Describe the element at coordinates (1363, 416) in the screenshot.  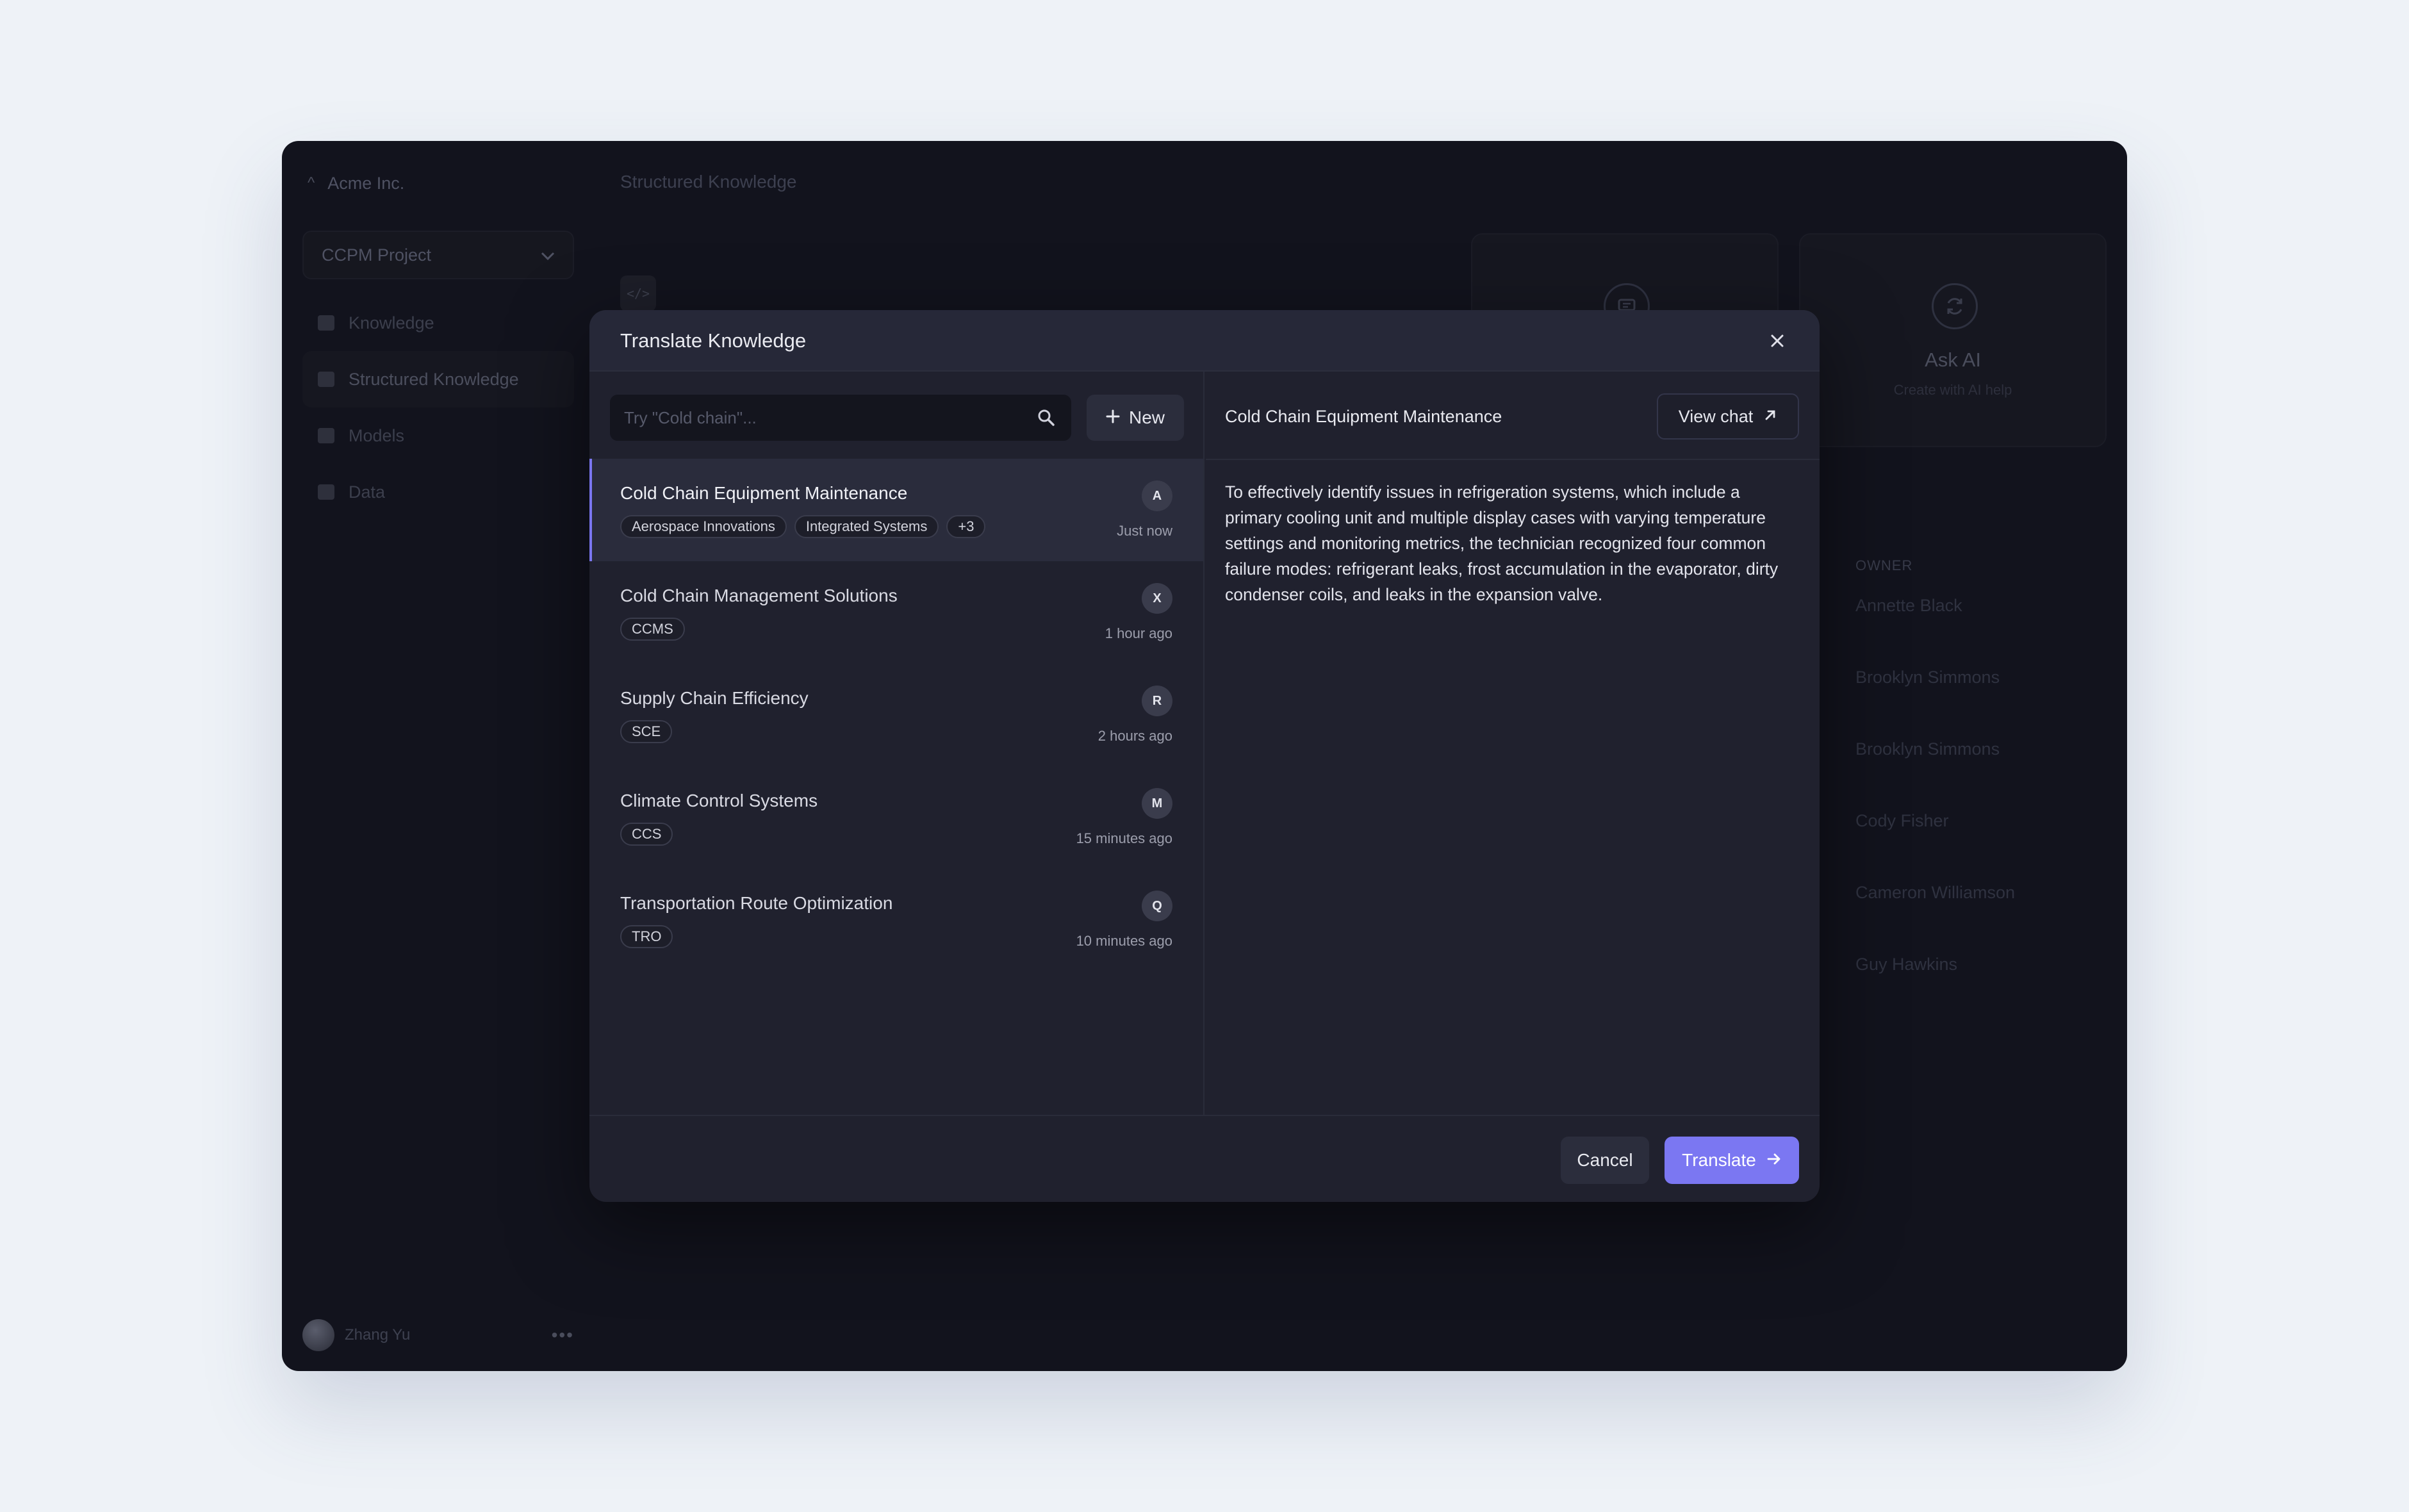
I see `detail-title: Cold Chain Equipment Maintenance` at that location.